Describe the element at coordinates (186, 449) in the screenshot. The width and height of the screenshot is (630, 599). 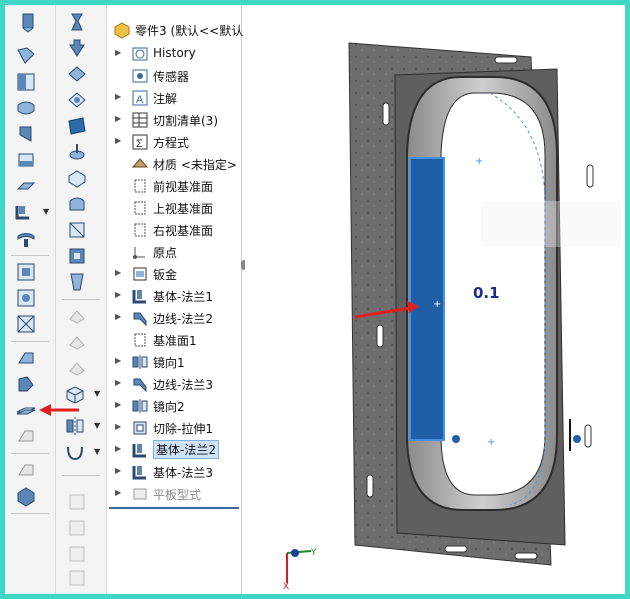
I see `tree-item-label: 基体-法兰2` at that location.